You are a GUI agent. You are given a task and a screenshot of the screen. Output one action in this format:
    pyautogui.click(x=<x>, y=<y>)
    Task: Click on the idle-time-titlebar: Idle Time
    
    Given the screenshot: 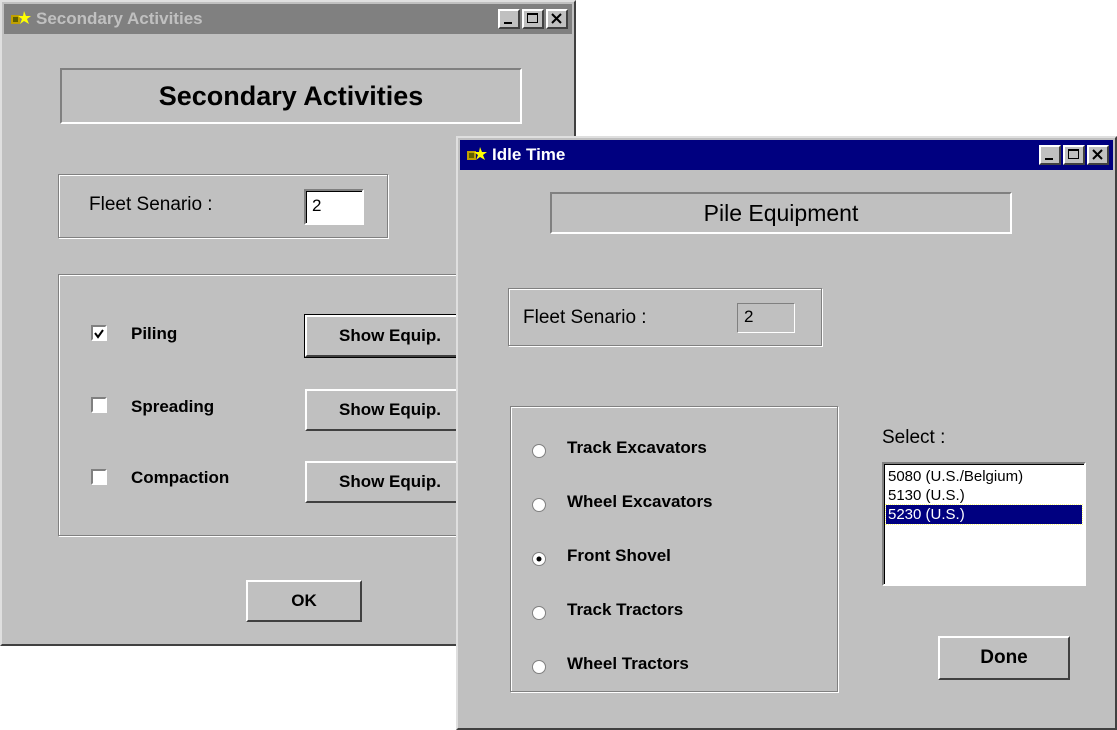 What is the action you would take?
    pyautogui.click(x=786, y=155)
    